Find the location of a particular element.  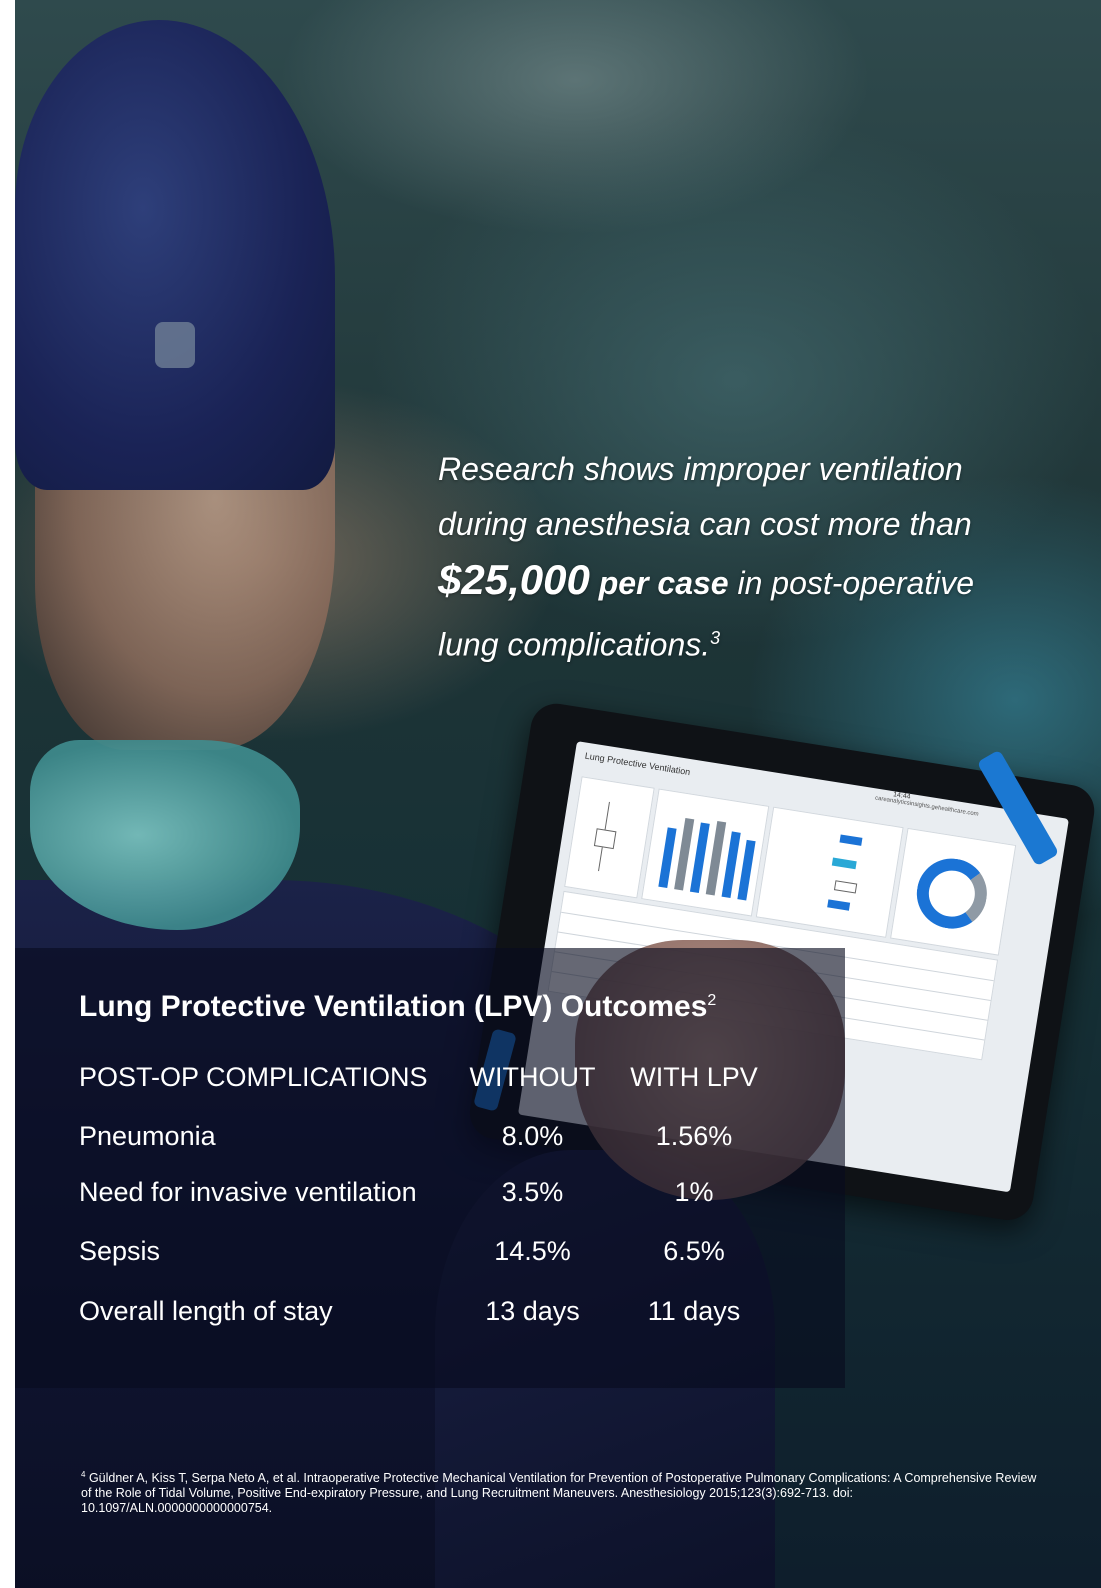

surgical-cap is located at coordinates (175, 255).